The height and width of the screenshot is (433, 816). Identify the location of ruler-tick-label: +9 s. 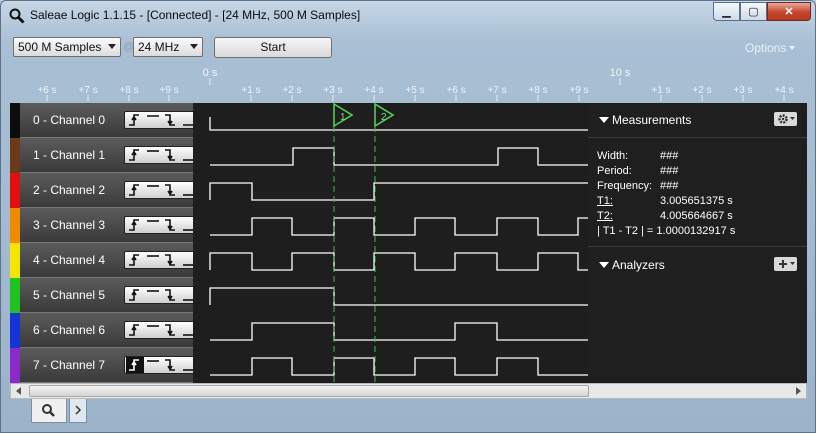
(578, 90).